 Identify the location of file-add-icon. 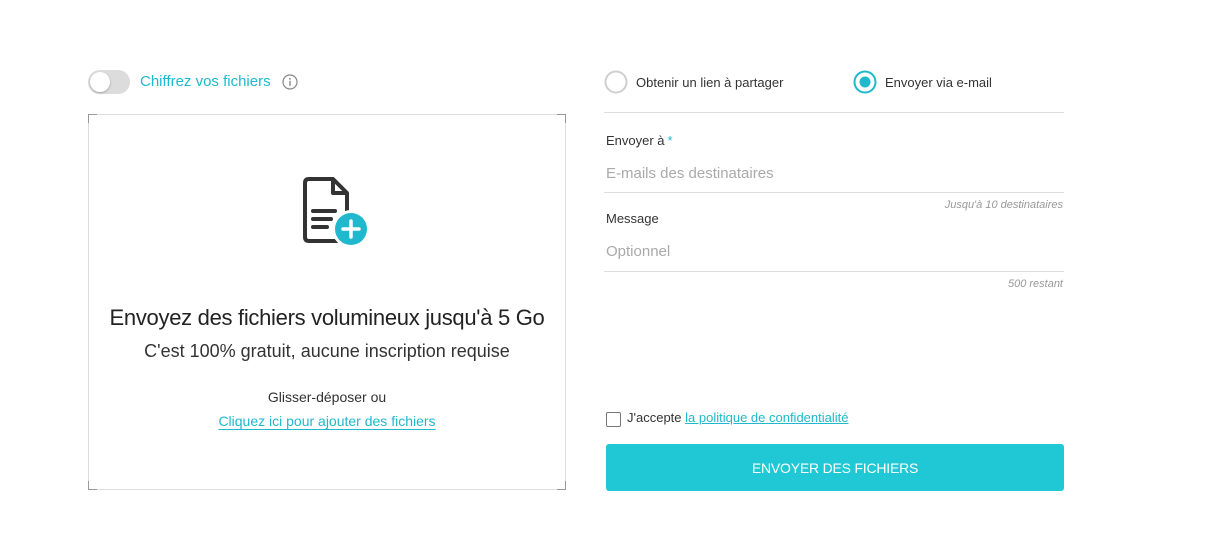
(335, 213).